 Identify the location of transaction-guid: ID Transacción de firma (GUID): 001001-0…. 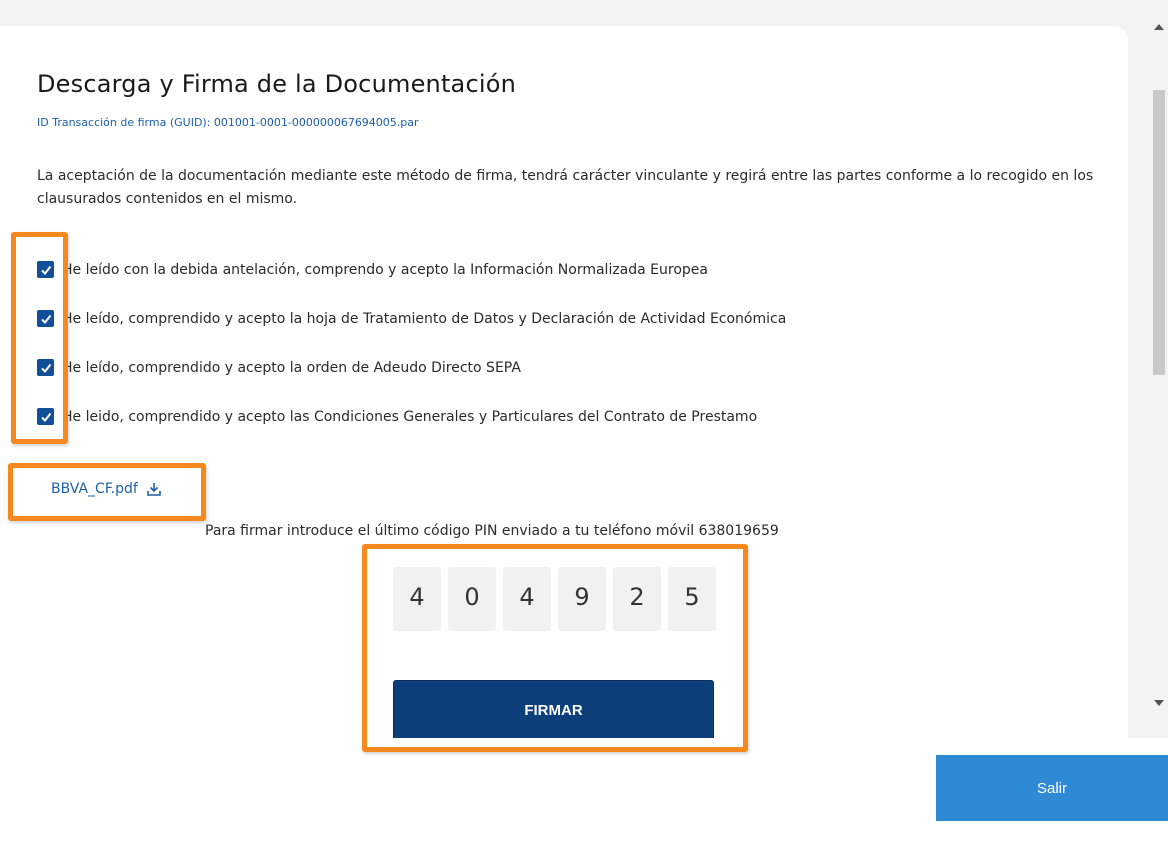
(228, 122).